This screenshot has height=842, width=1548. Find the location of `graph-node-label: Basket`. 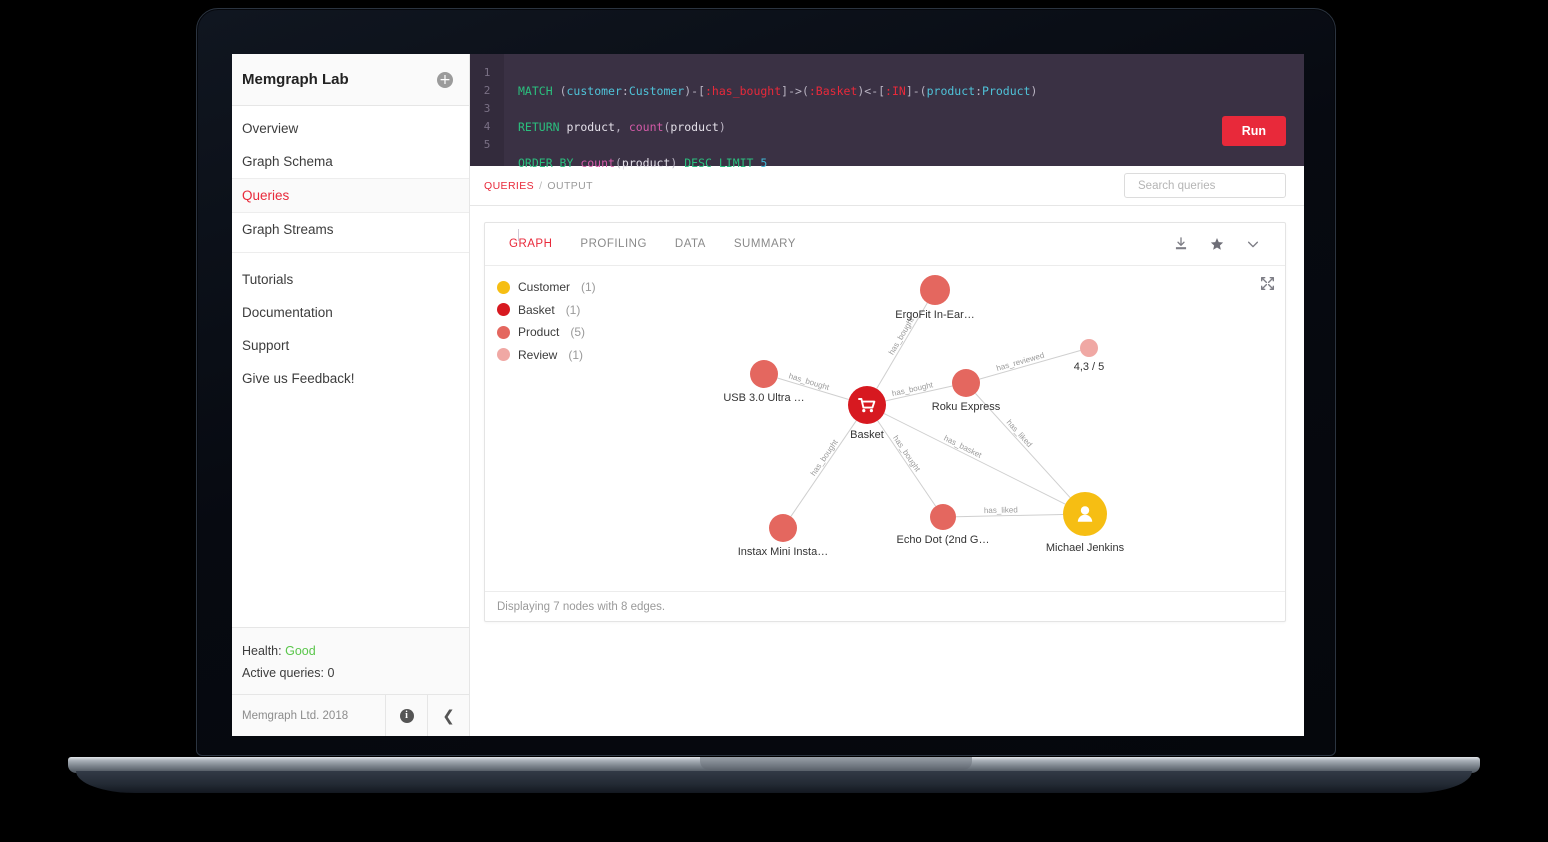

graph-node-label: Basket is located at coordinates (867, 435).